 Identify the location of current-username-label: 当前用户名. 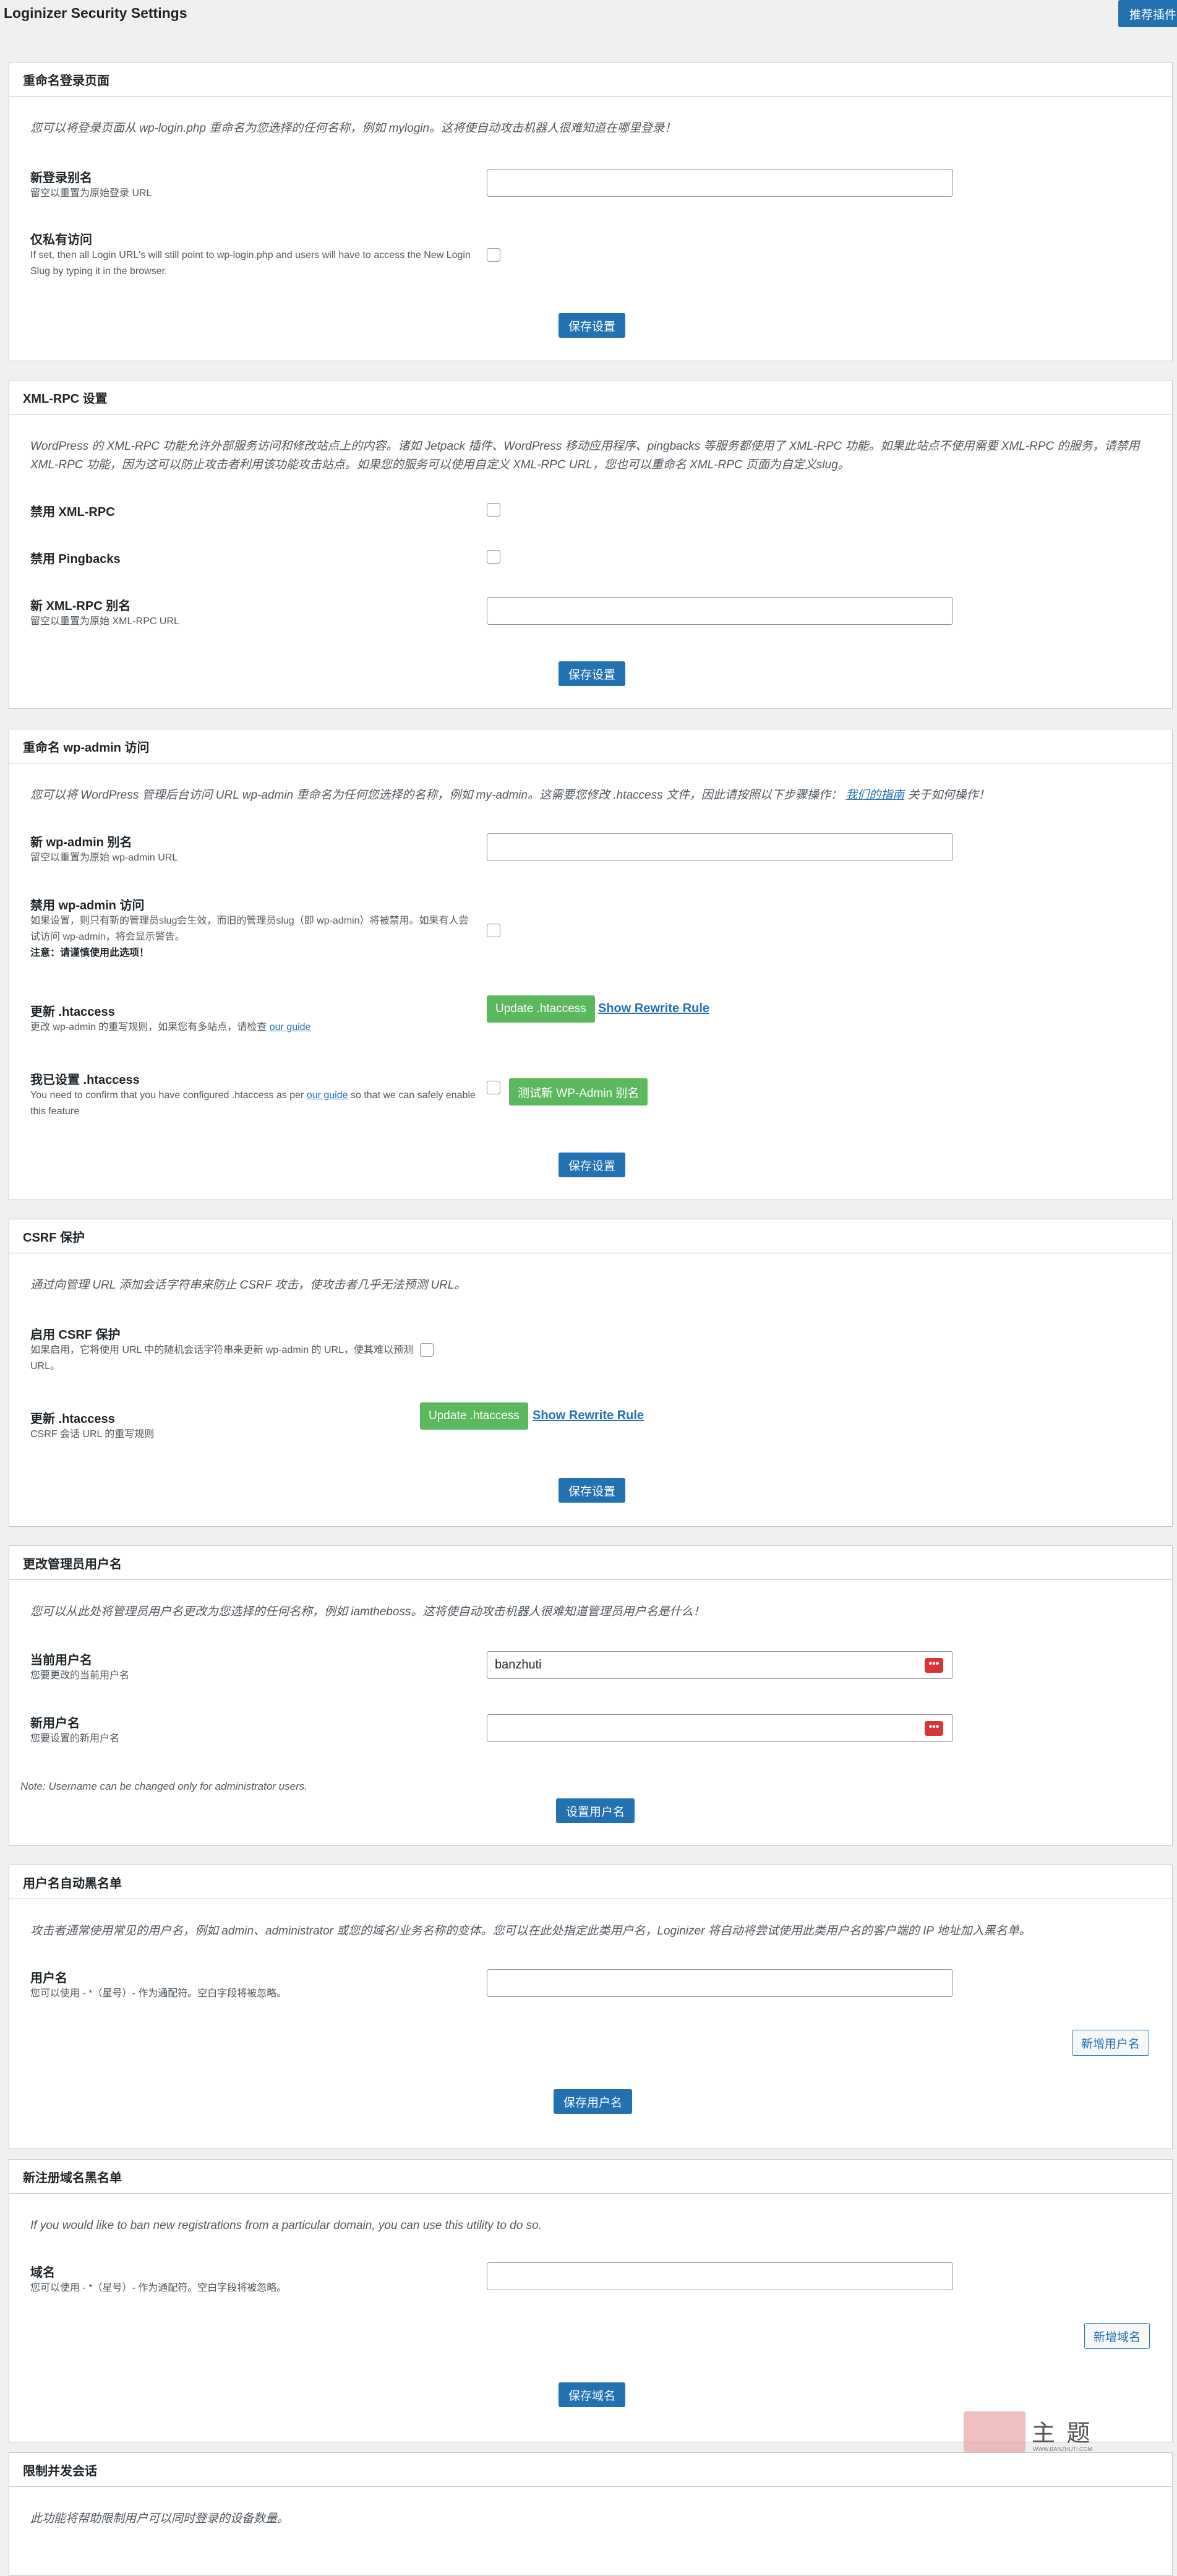
(61, 1660).